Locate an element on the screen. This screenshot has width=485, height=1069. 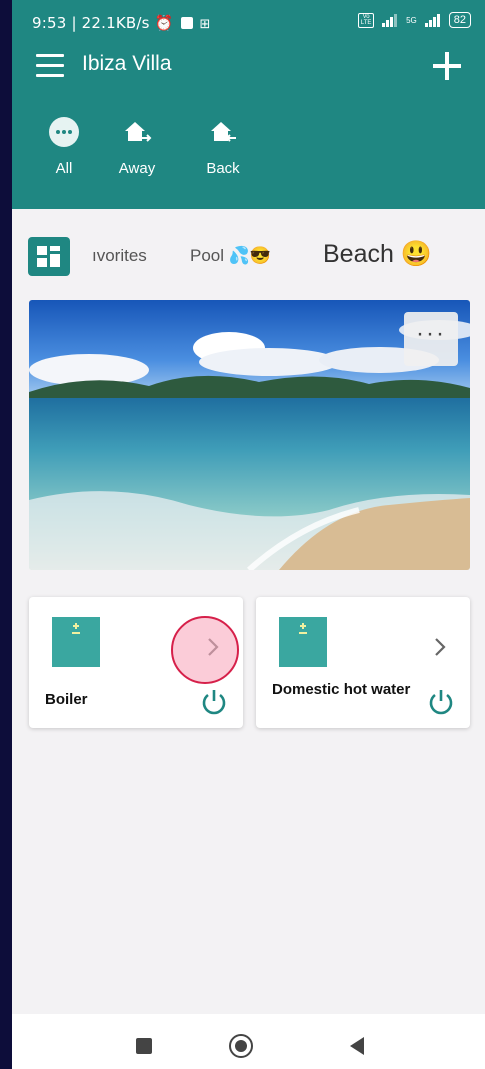
hamburger-icon is located at coordinates (50, 66).